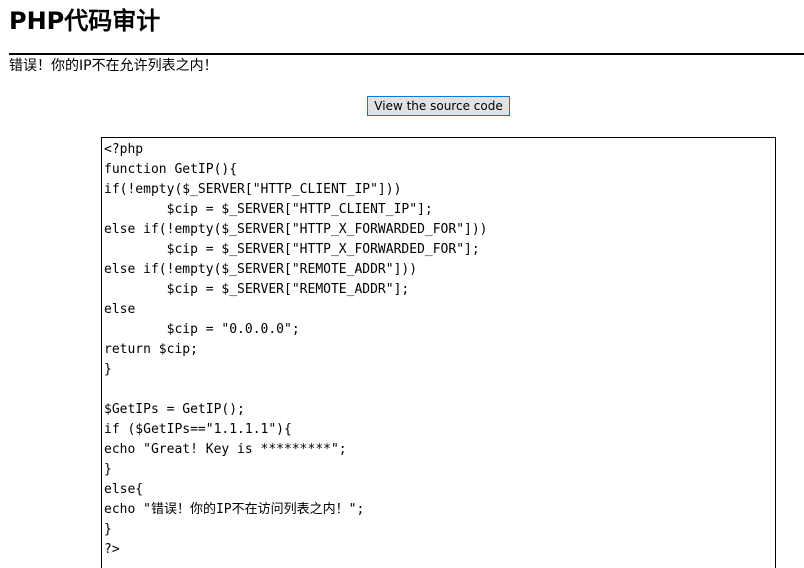 This screenshot has width=804, height=568. What do you see at coordinates (257, 289) in the screenshot?
I see `code-line: $cip = $_SERVER["REMOTE_ADDR"];` at bounding box center [257, 289].